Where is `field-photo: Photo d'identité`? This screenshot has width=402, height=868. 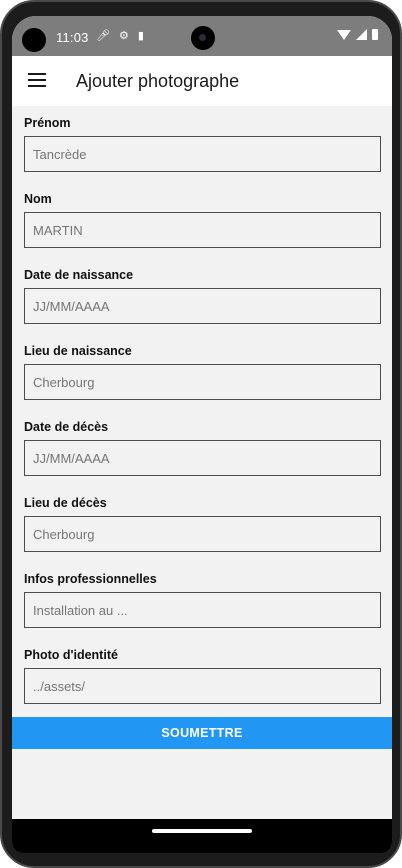 field-photo: Photo d'identité is located at coordinates (202, 676).